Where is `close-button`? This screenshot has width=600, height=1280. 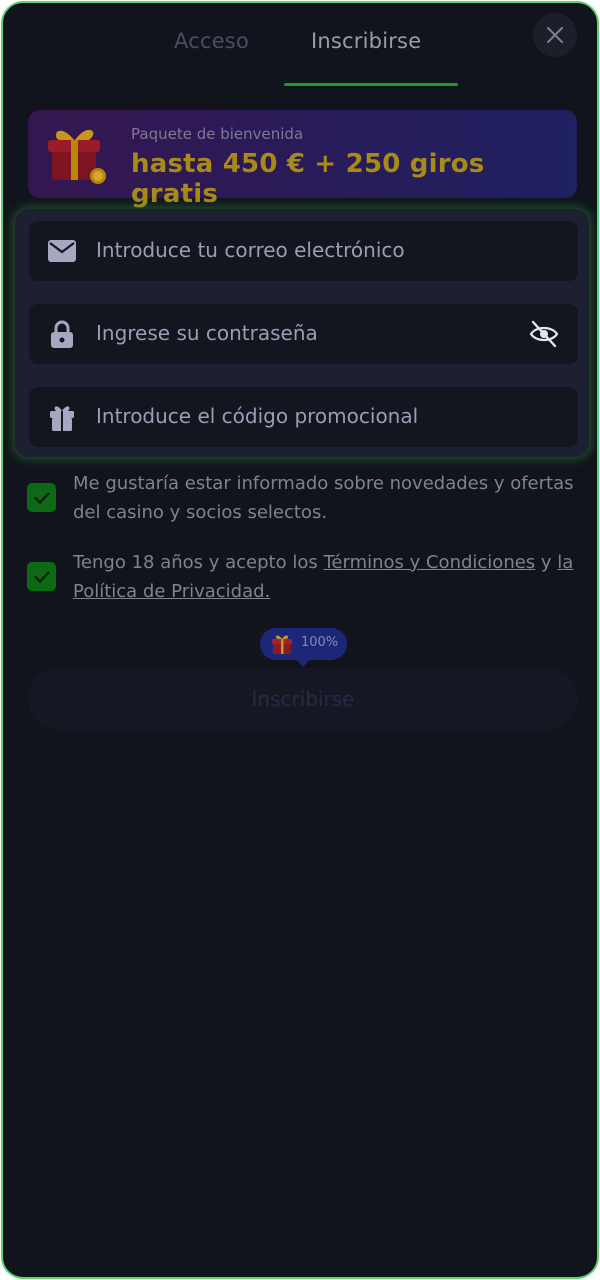 close-button is located at coordinates (555, 35).